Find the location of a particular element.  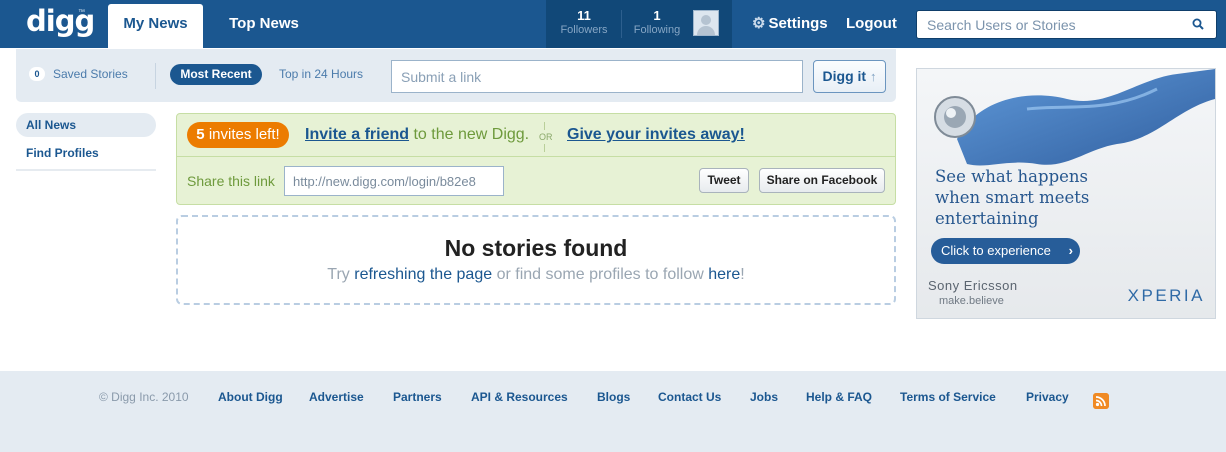

submit-link-box is located at coordinates (597, 76).